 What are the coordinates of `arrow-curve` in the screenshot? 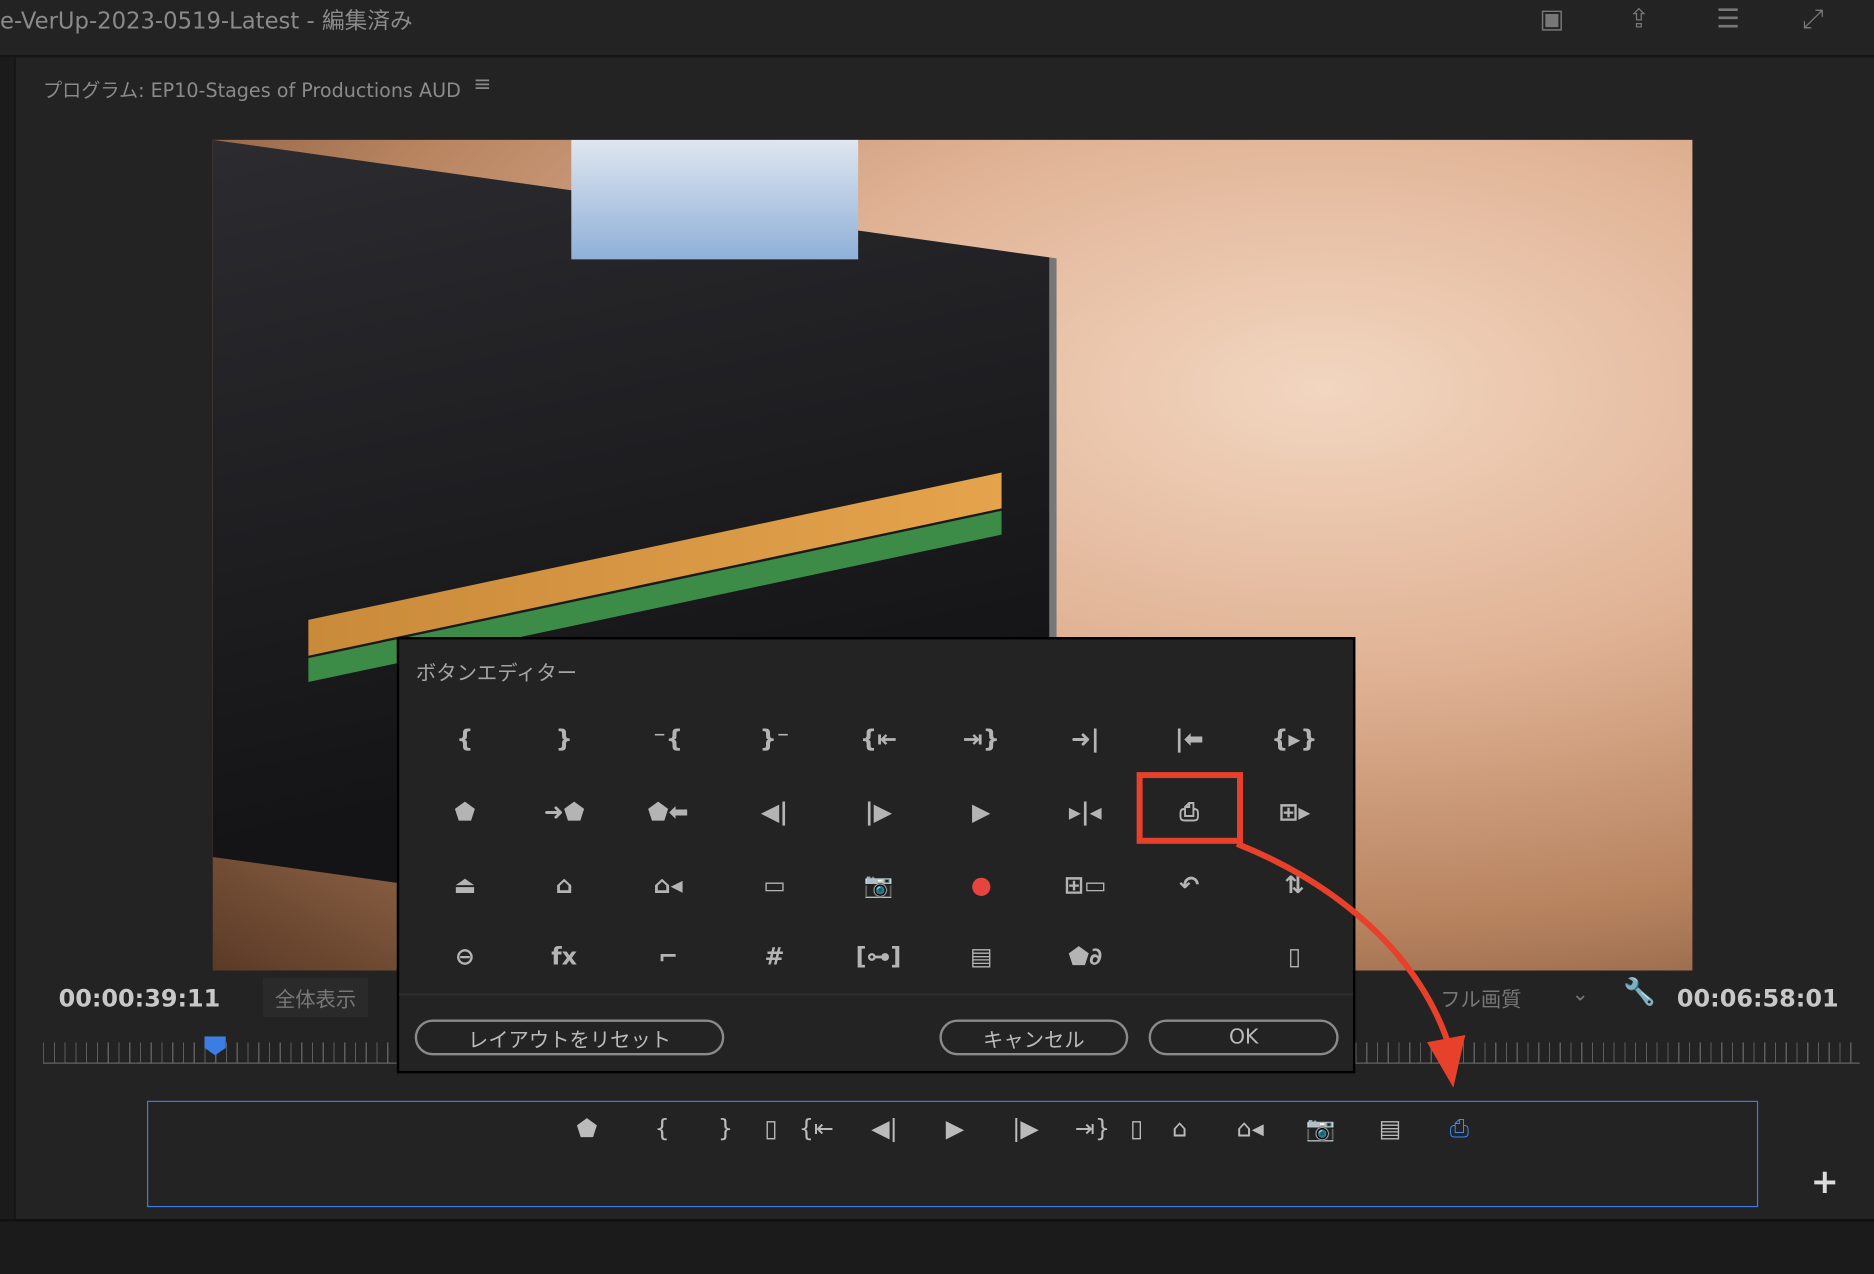 It's located at (1344, 947).